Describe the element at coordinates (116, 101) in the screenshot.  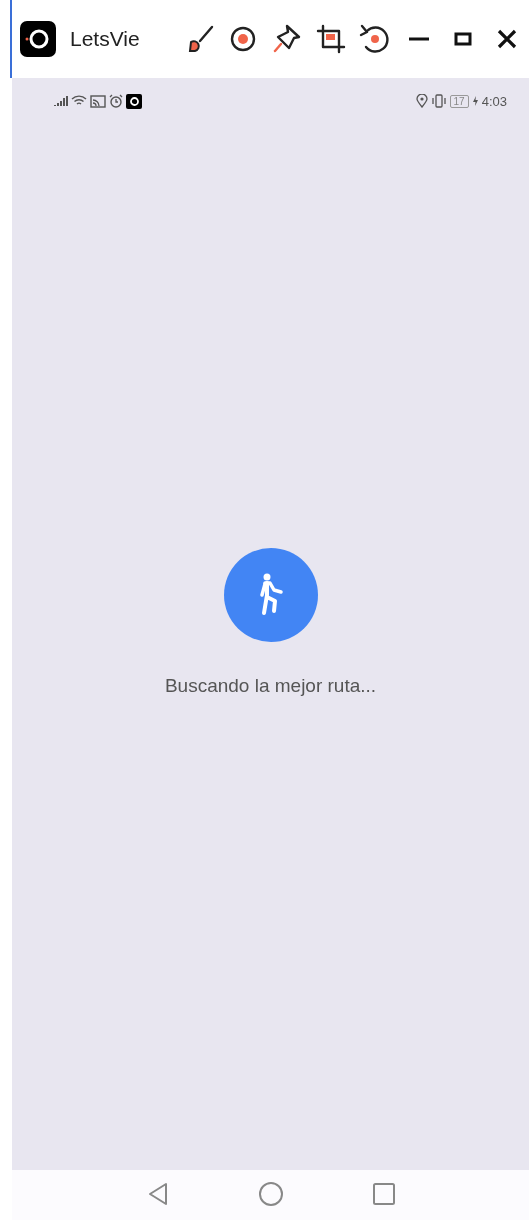
I see `alarm-icon` at that location.